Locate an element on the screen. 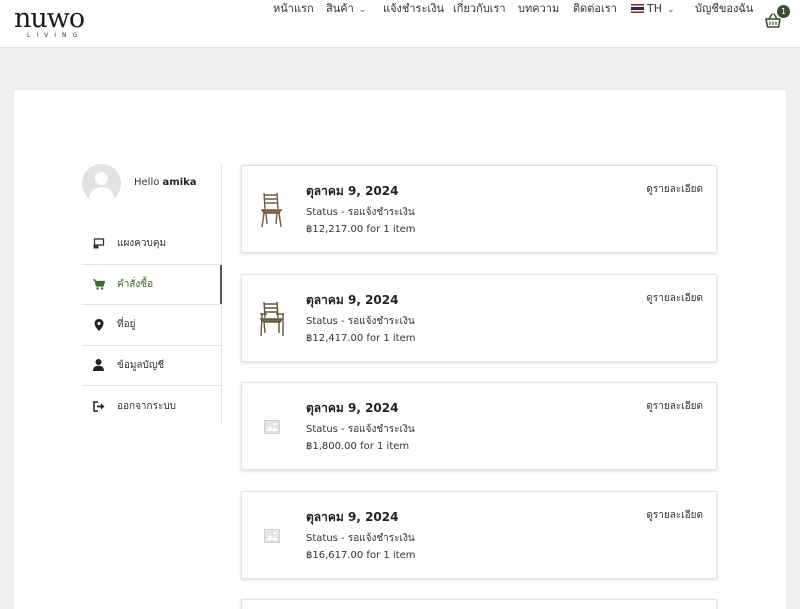 The height and width of the screenshot is (609, 800). order-card-partial is located at coordinates (479, 604).